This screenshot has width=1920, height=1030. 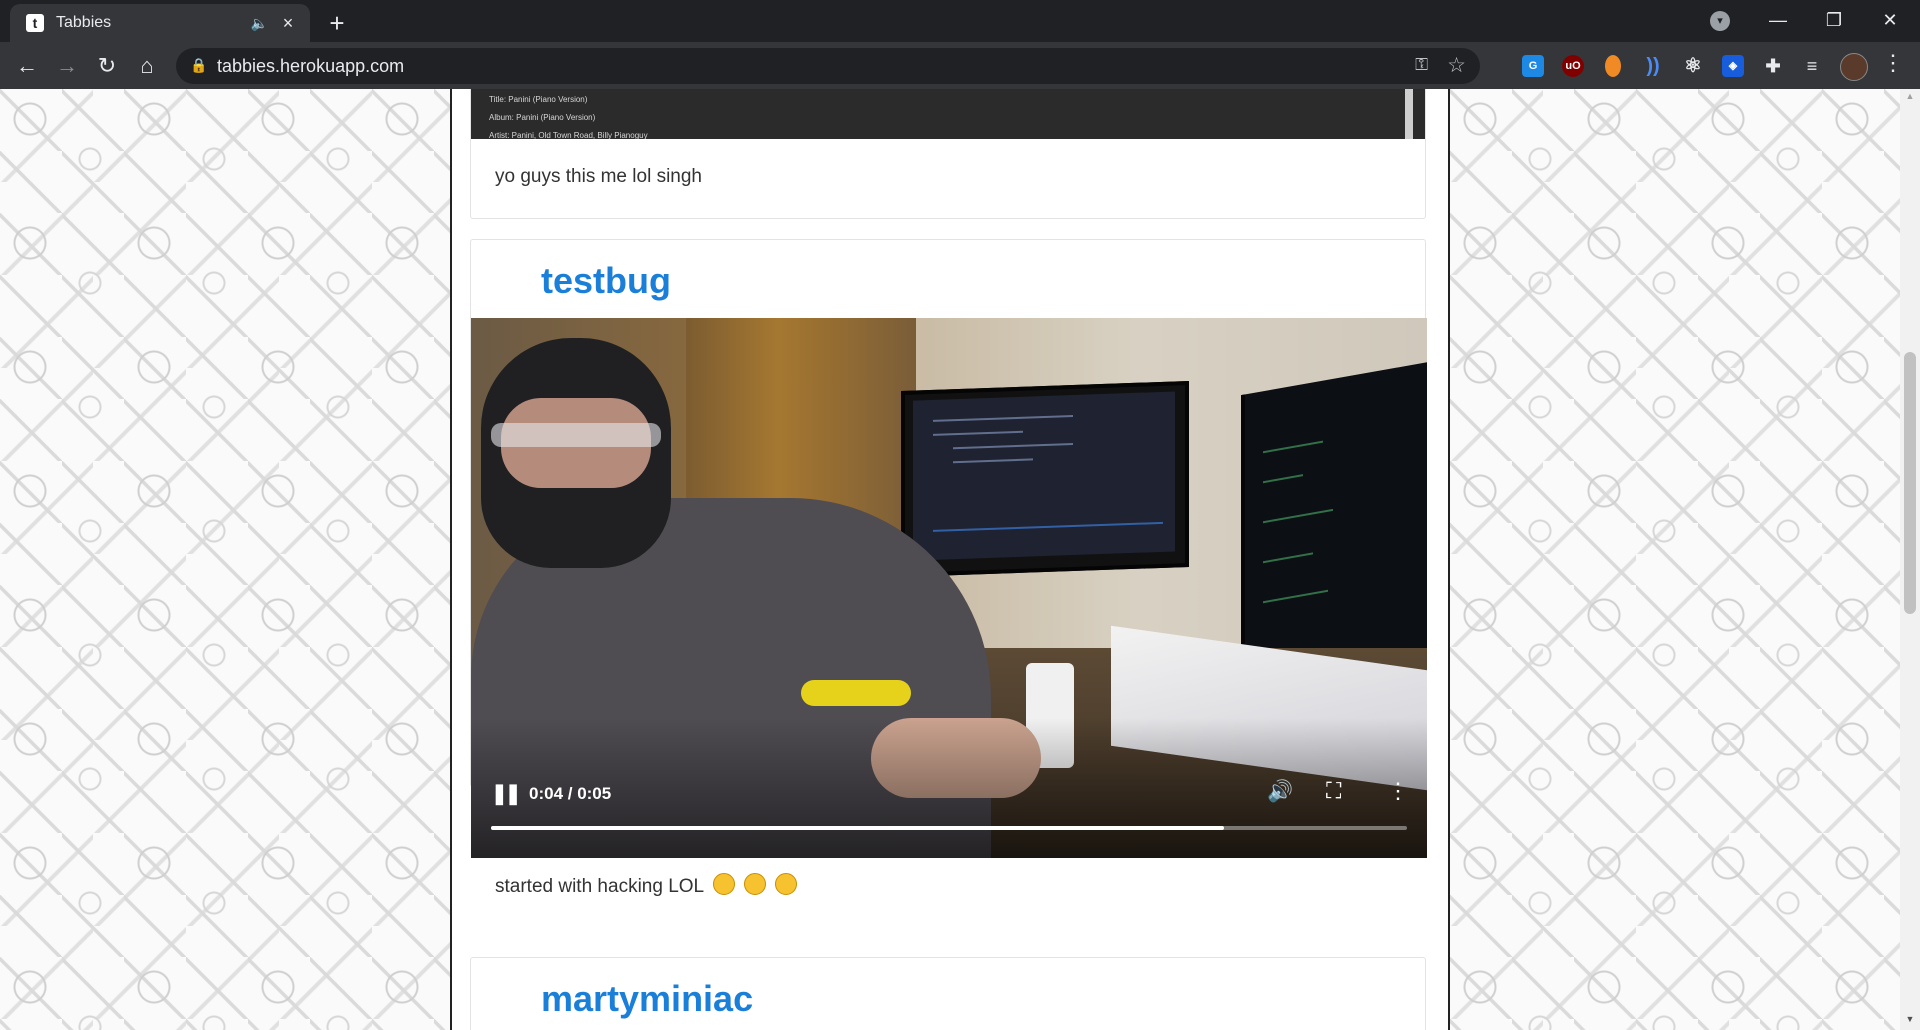 What do you see at coordinates (84, 22) in the screenshot?
I see `tab-title: Tabbies` at bounding box center [84, 22].